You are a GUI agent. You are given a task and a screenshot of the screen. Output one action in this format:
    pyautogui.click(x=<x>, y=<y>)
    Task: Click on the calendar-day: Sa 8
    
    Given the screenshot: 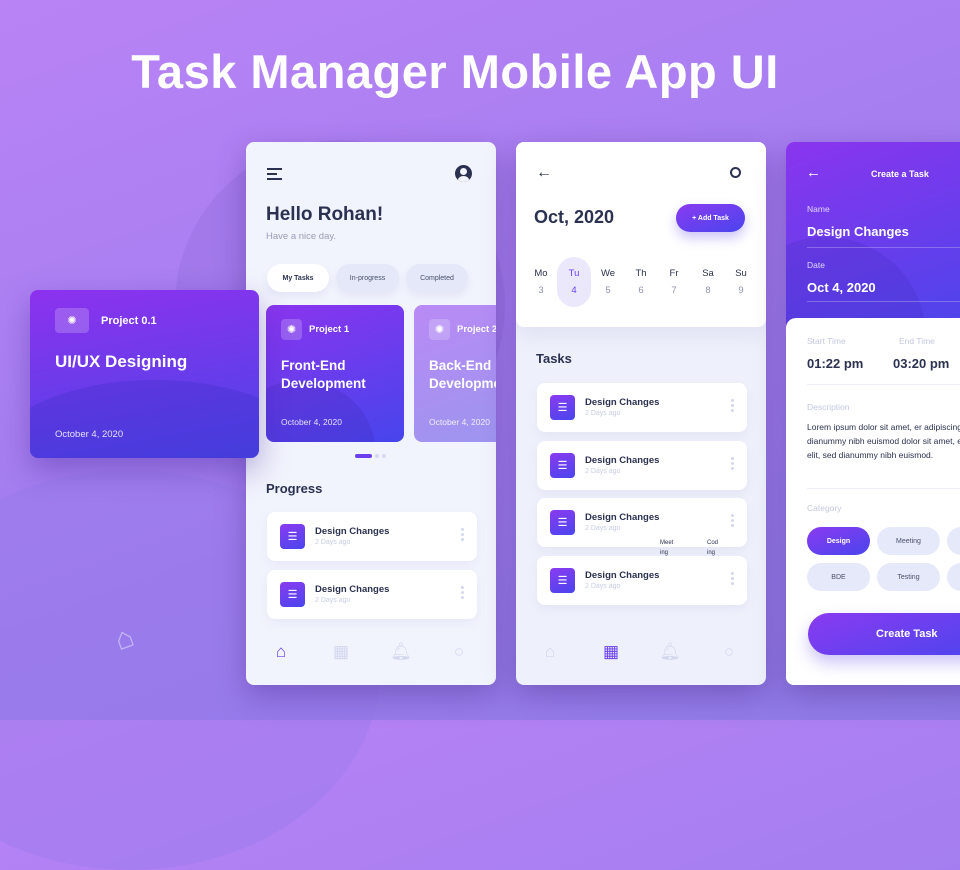 What is the action you would take?
    pyautogui.click(x=708, y=282)
    